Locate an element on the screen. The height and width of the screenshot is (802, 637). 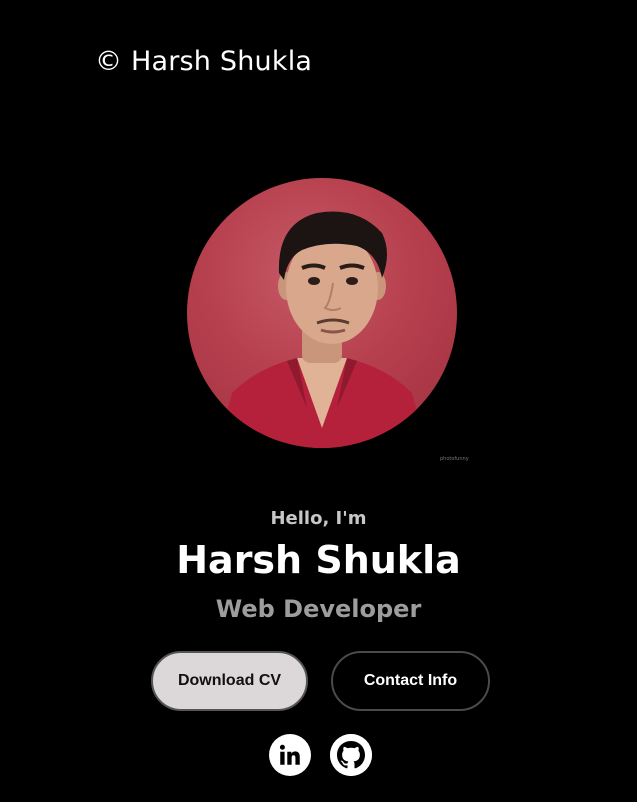
photo-watermark: photofunny is located at coordinates (454, 459).